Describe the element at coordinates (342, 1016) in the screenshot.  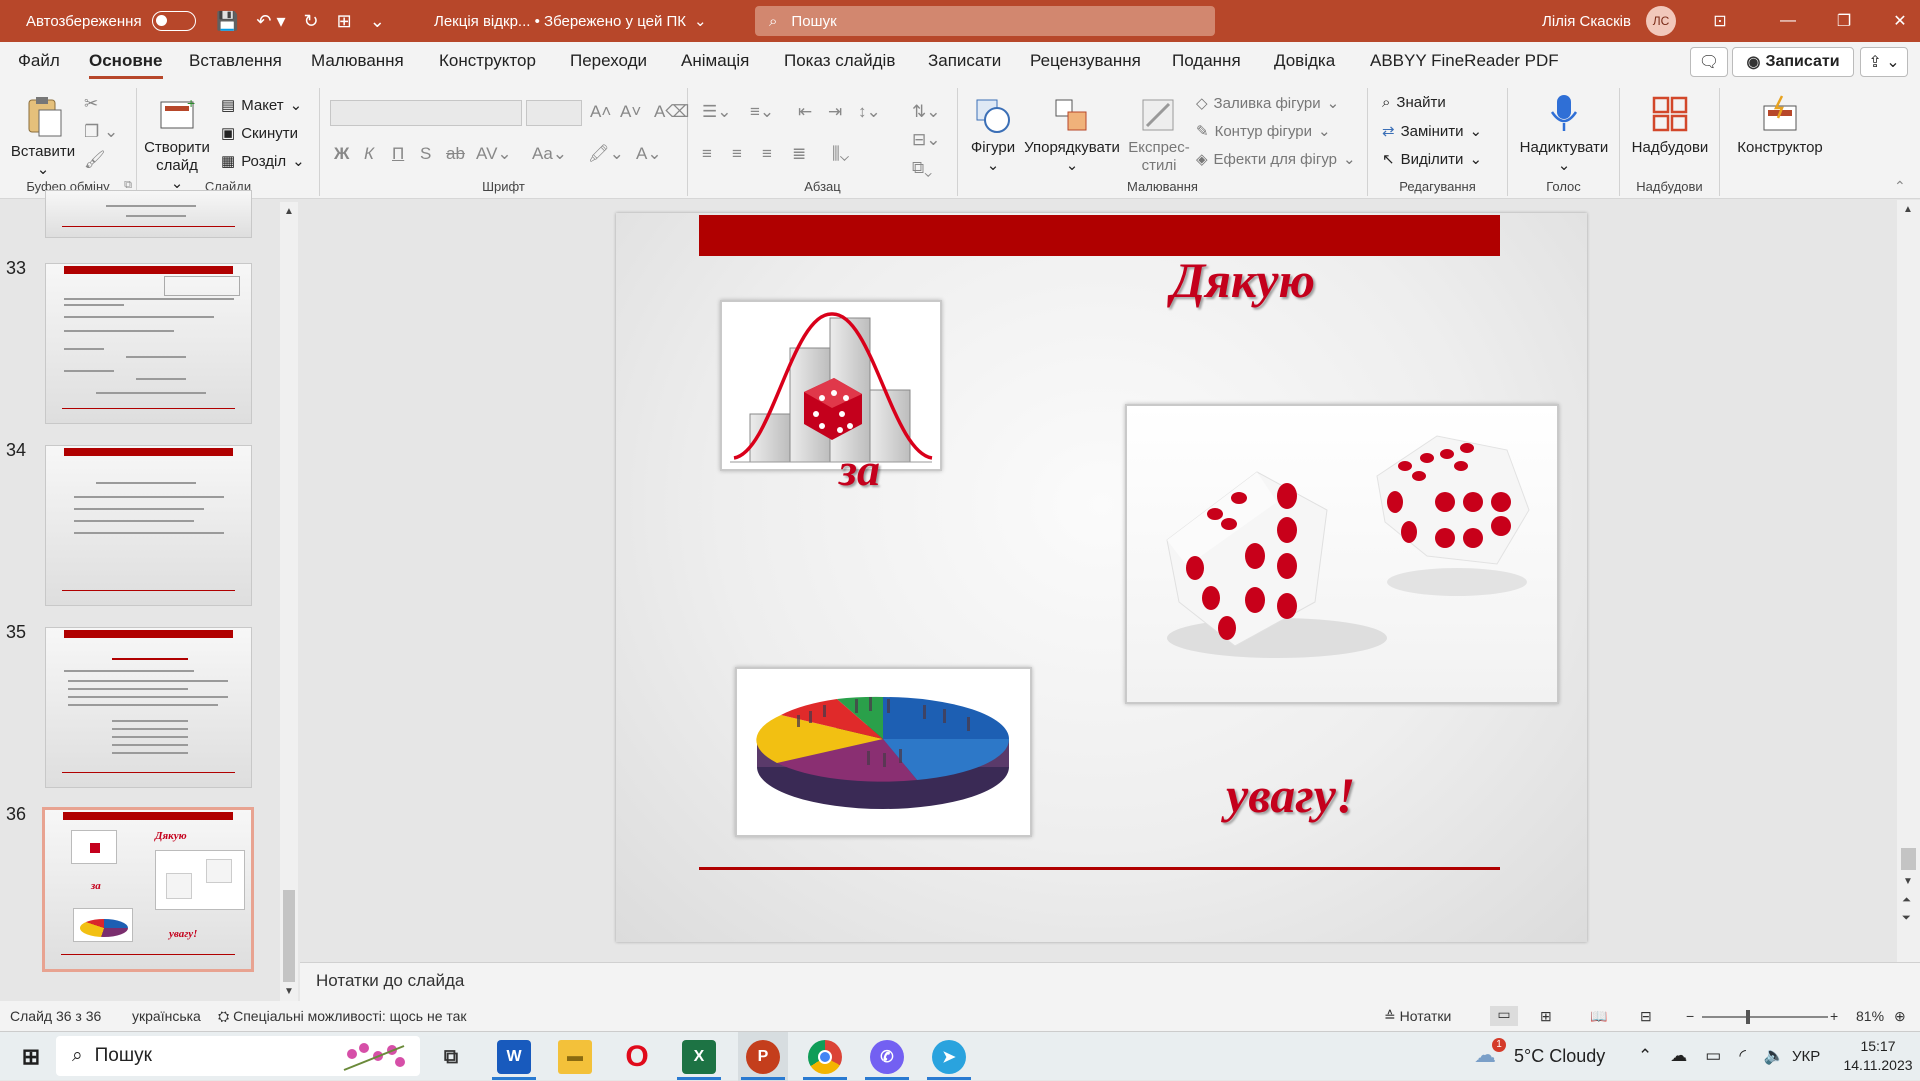
I see `accessibility-status: ⛭ Спеціальні можливості: щось не так` at that location.